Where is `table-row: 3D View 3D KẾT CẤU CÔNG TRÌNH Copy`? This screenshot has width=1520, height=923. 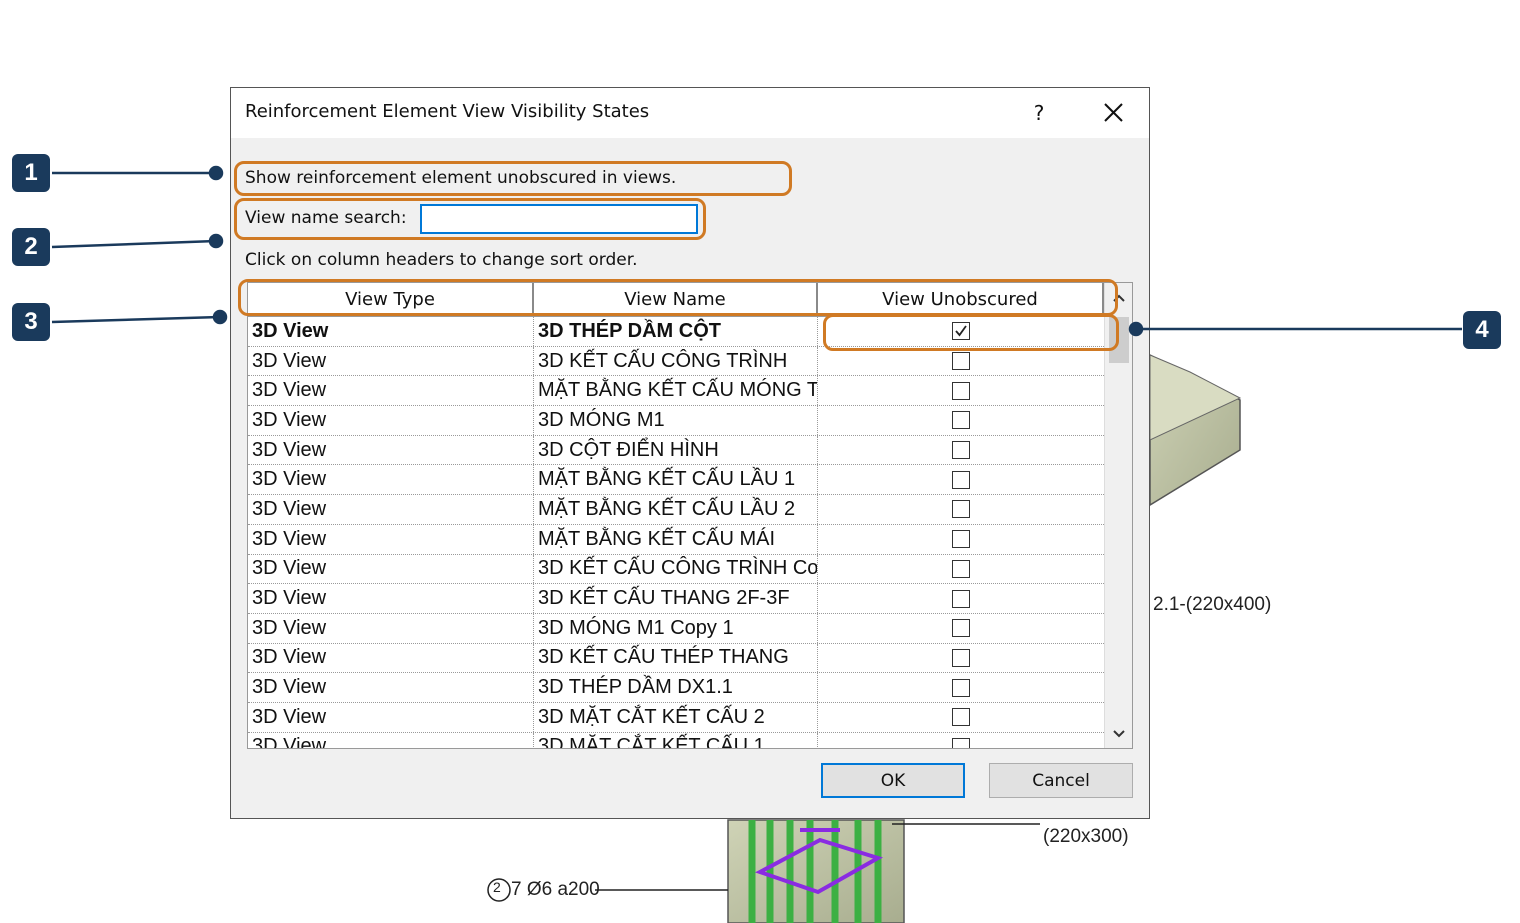 table-row: 3D View 3D KẾT CẤU CÔNG TRÌNH Copy is located at coordinates (676, 569).